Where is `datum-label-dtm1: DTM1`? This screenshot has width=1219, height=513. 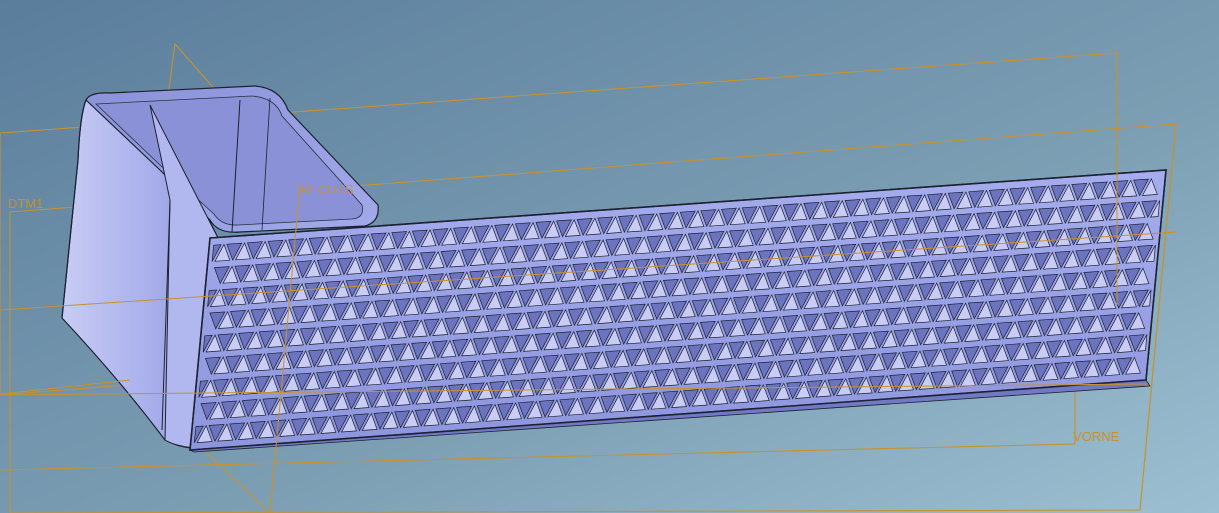
datum-label-dtm1: DTM1 is located at coordinates (25, 203).